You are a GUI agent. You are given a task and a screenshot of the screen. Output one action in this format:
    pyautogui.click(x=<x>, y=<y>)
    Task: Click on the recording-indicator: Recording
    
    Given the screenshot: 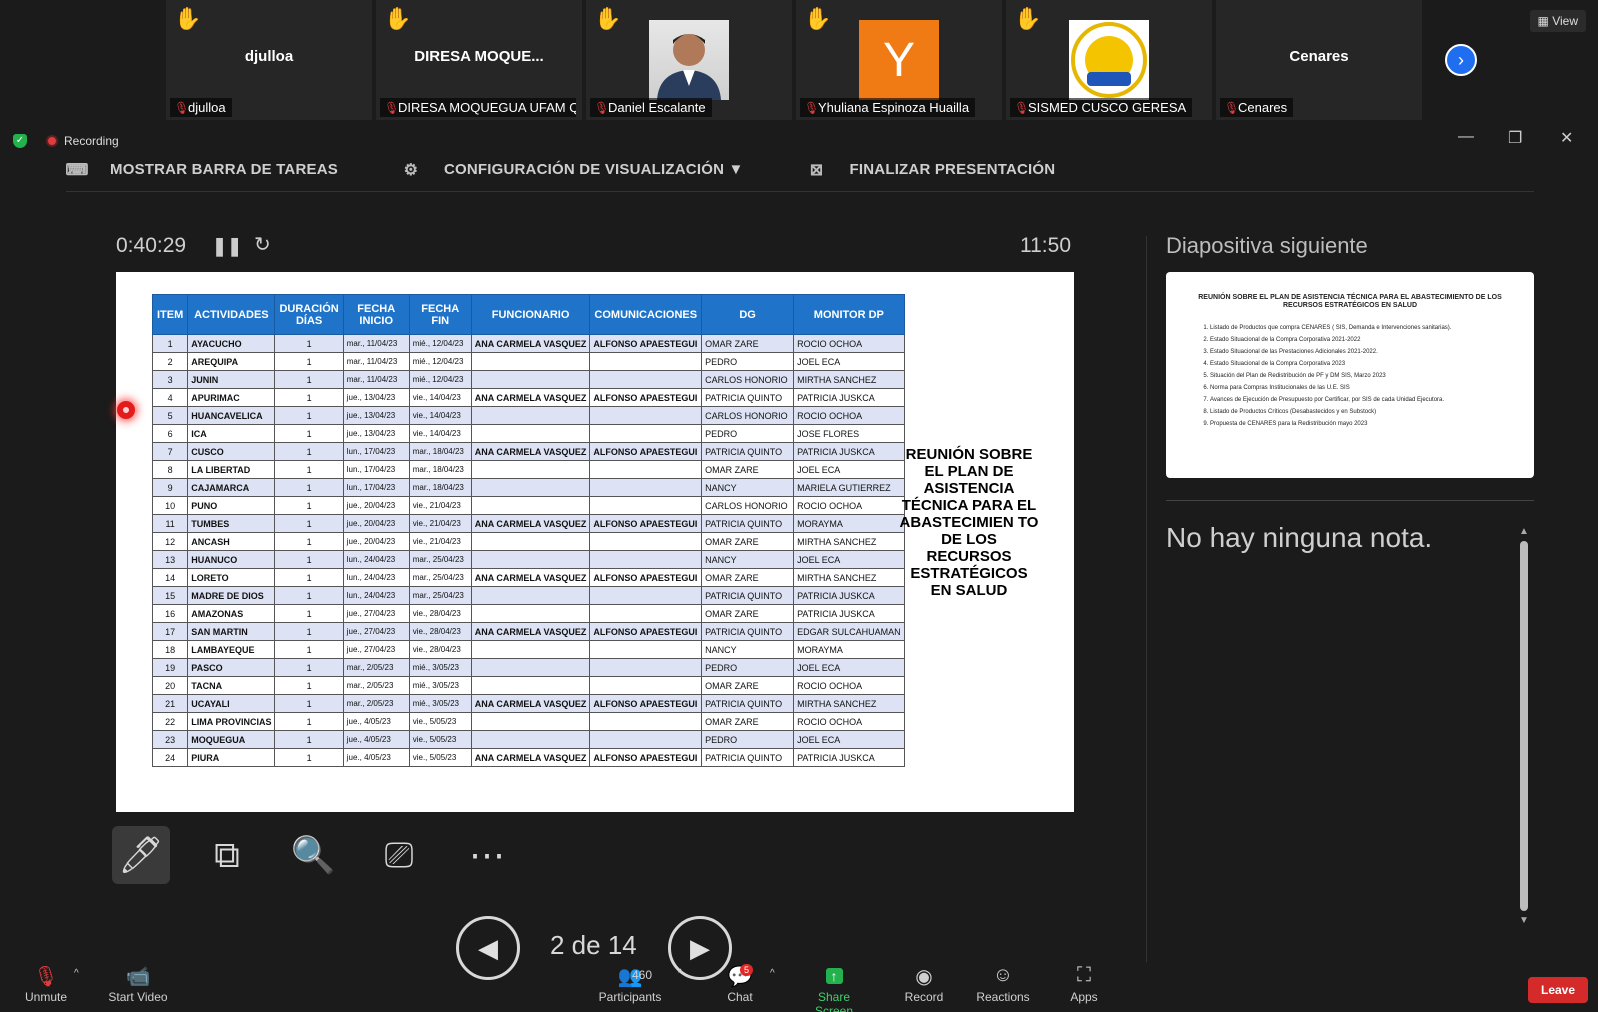 What is the action you would take?
    pyautogui.click(x=82, y=141)
    